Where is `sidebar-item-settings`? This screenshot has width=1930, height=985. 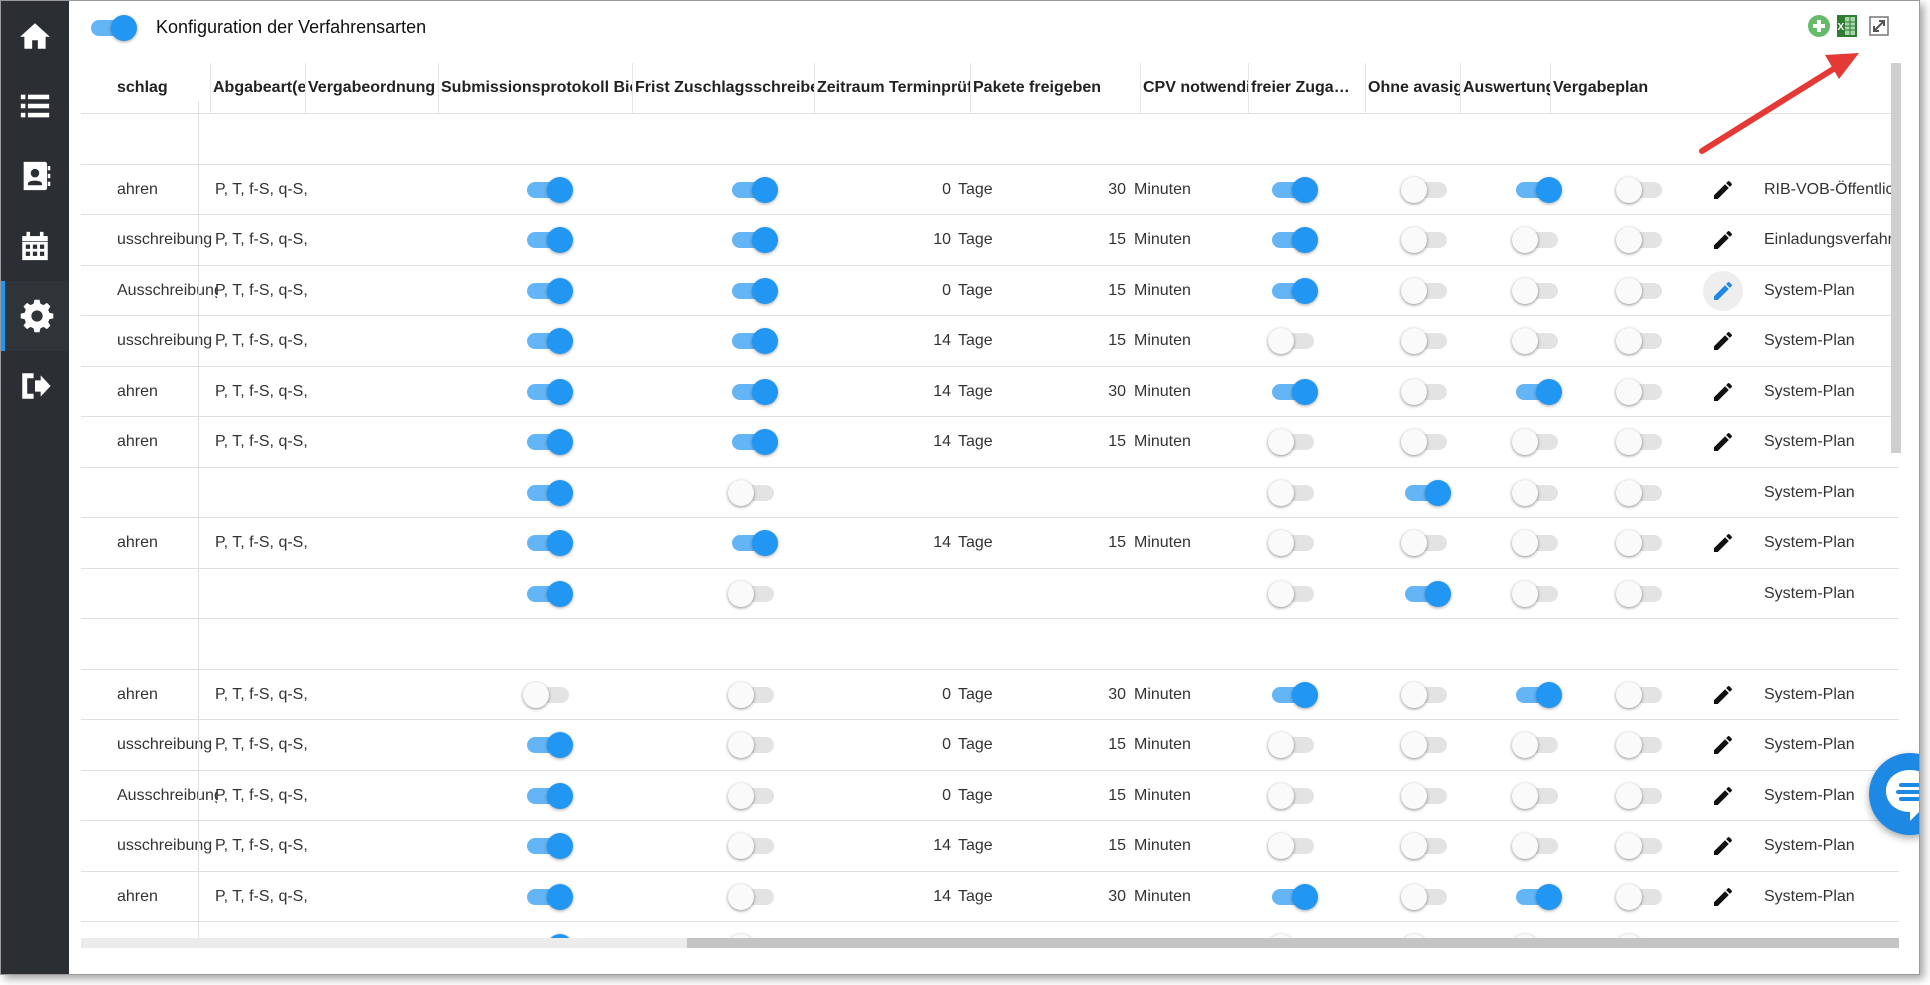
sidebar-item-settings is located at coordinates (35, 316).